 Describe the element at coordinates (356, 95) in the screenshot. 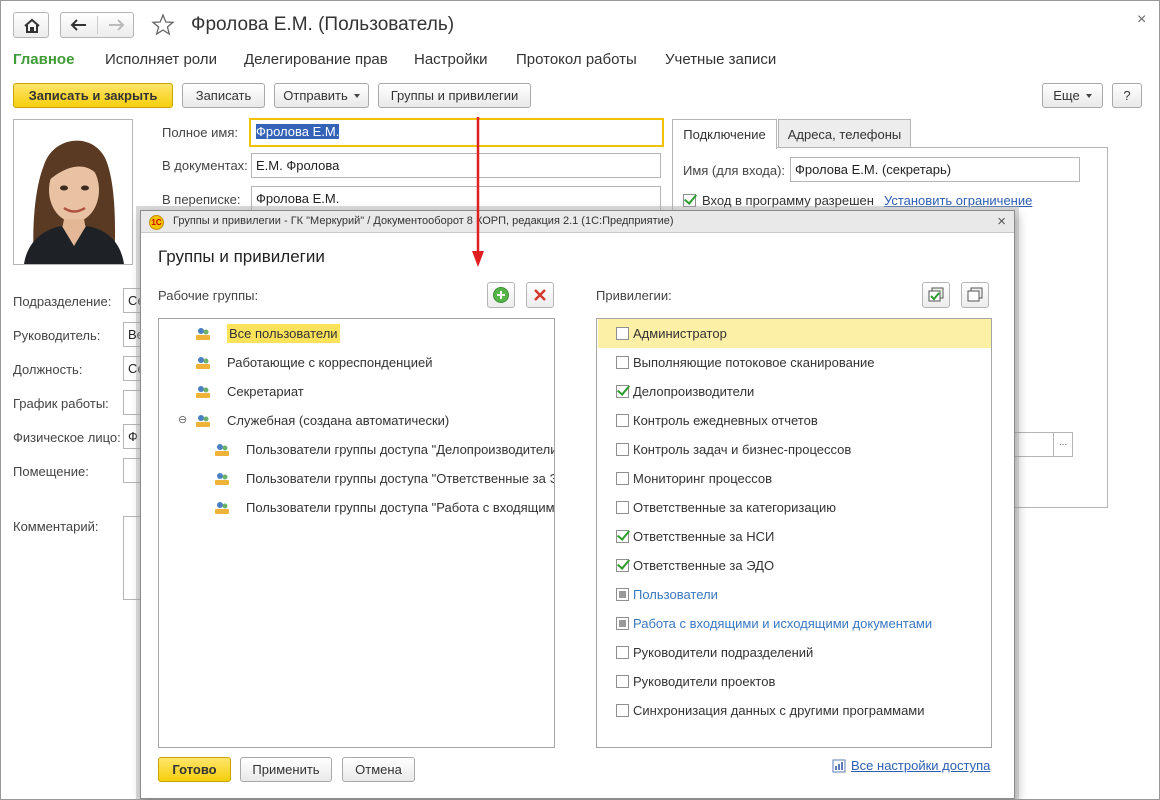

I see `dropdown-arrow-icon` at that location.